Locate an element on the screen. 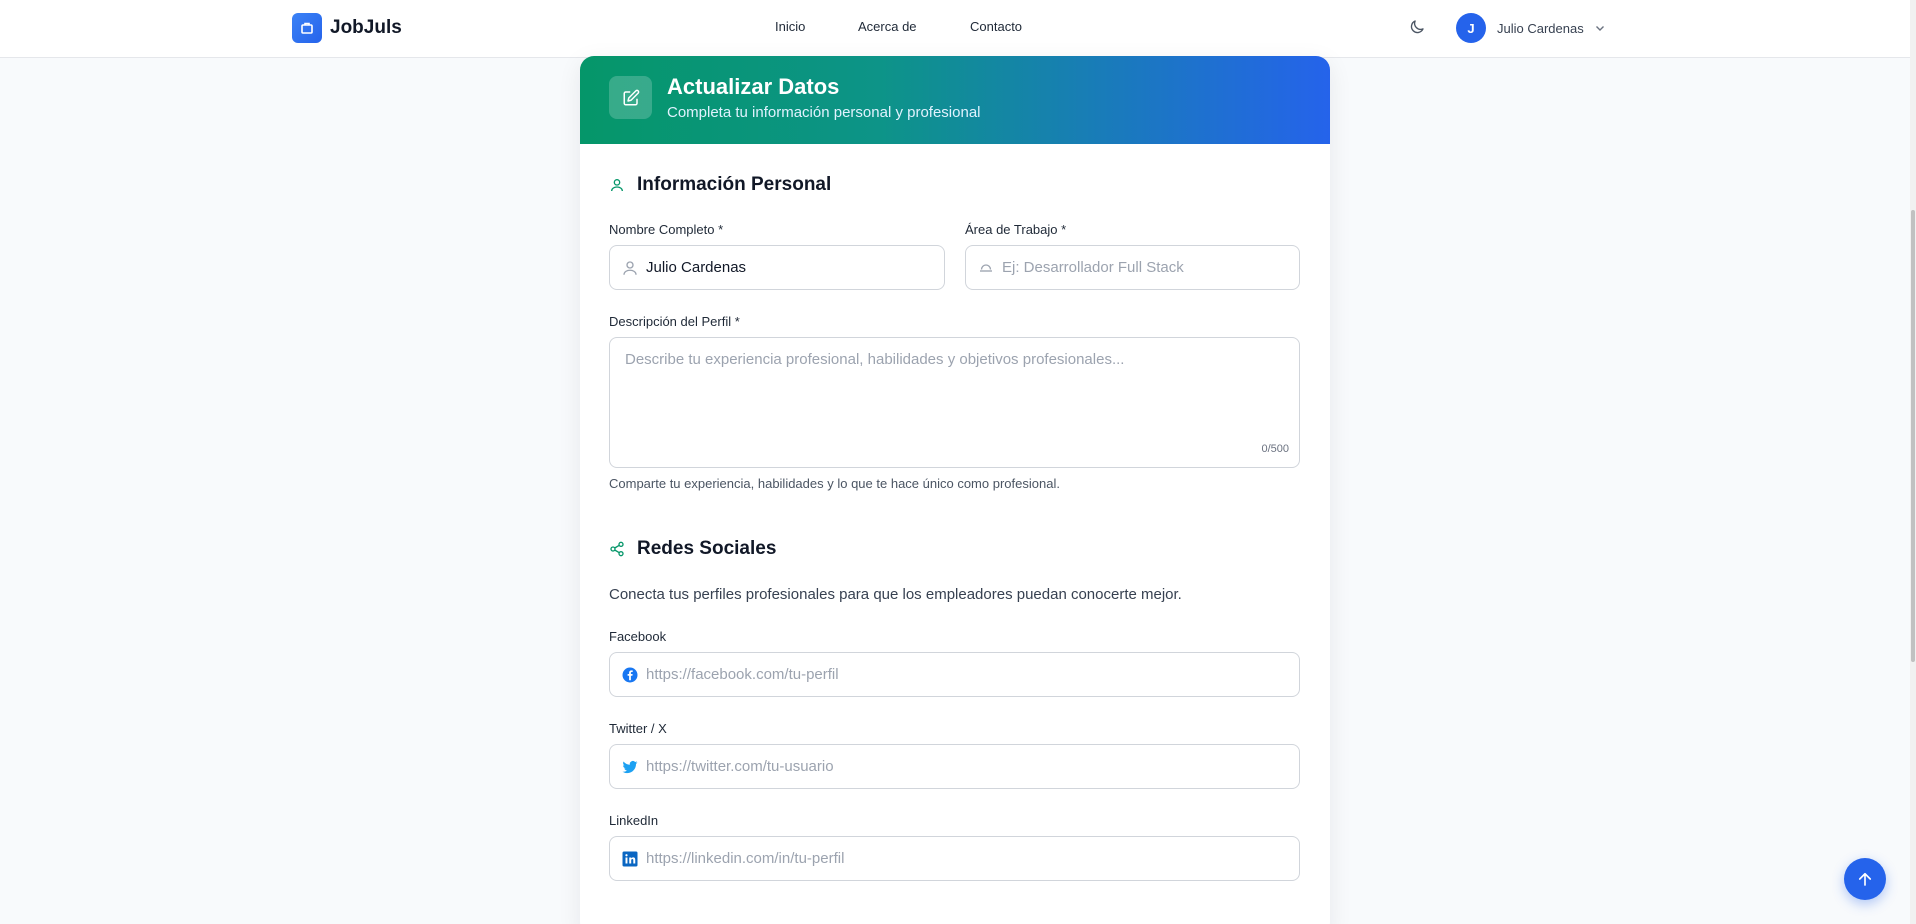  scrollbar-thumb is located at coordinates (1913, 436).